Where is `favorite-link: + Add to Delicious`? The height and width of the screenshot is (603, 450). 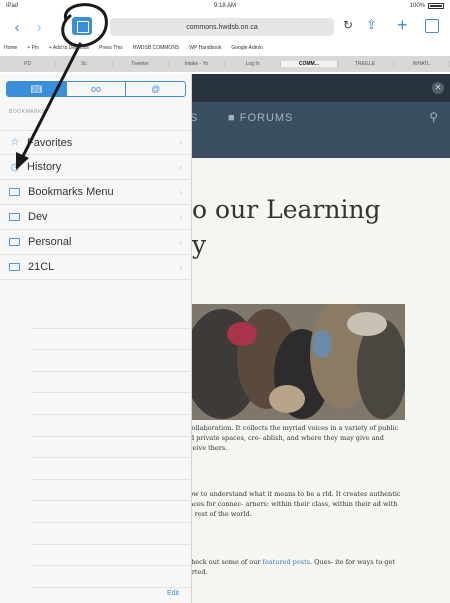
favorite-link: + Add to Delicious is located at coordinates (69, 48).